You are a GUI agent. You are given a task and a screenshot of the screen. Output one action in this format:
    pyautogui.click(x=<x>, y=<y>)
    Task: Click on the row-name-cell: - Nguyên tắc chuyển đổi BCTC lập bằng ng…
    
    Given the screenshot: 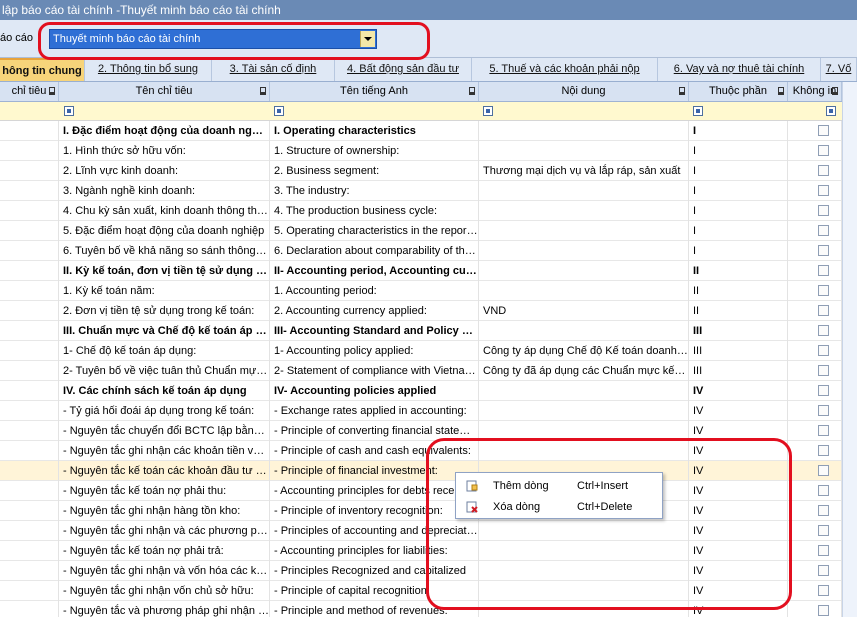 What is the action you would take?
    pyautogui.click(x=164, y=431)
    